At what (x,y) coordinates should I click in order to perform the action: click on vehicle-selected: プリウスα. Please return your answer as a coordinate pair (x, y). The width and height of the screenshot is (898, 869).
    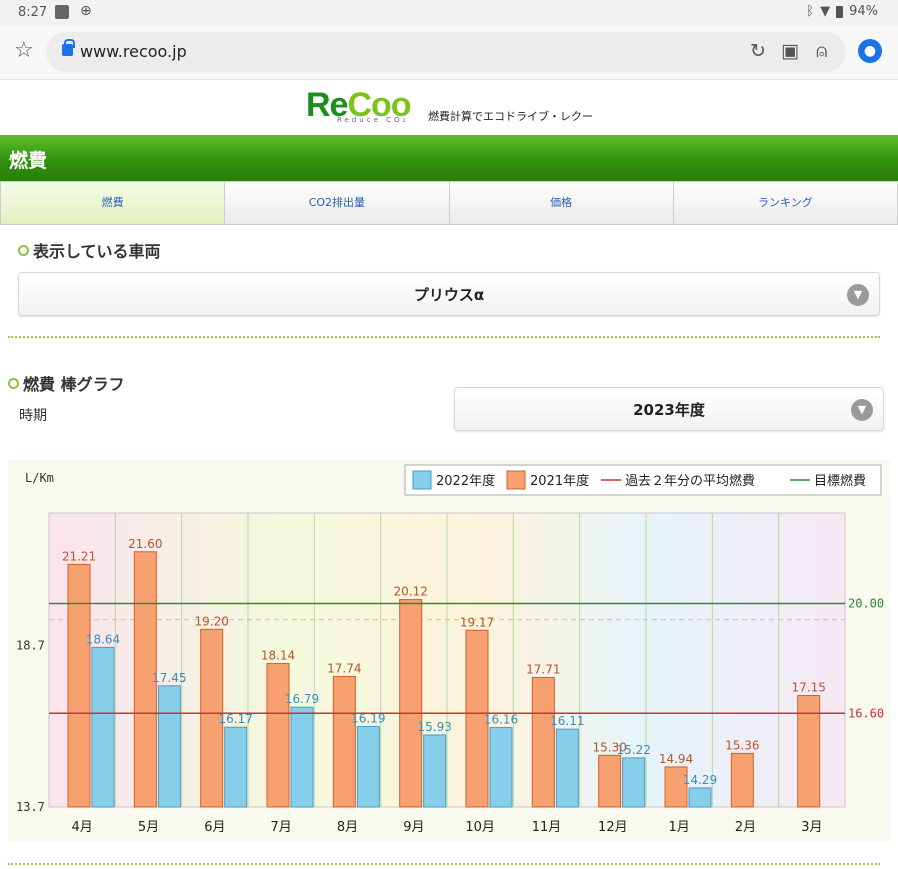
    Looking at the image, I should click on (449, 295).